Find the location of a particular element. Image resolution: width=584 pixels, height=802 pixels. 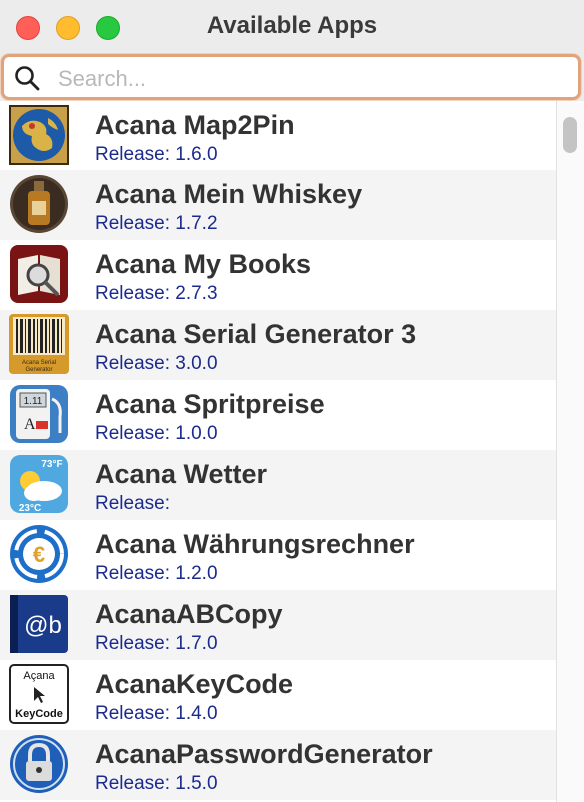

app-release: Release: is located at coordinates (132, 503).